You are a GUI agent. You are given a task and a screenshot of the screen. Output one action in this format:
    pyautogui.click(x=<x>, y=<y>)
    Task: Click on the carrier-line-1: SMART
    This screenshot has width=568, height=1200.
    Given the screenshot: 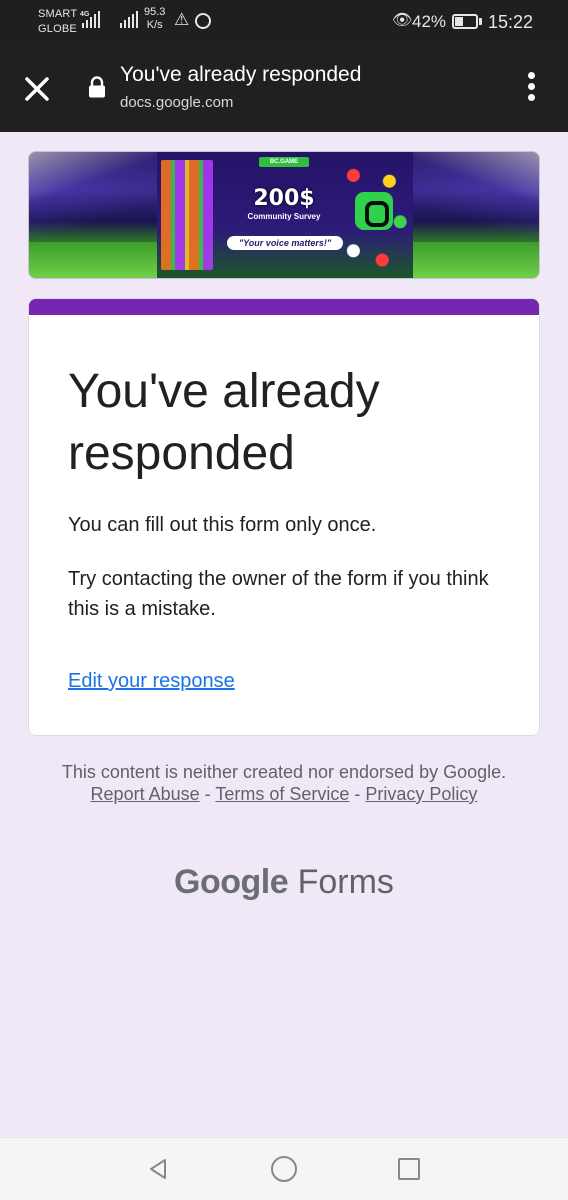 What is the action you would take?
    pyautogui.click(x=58, y=14)
    